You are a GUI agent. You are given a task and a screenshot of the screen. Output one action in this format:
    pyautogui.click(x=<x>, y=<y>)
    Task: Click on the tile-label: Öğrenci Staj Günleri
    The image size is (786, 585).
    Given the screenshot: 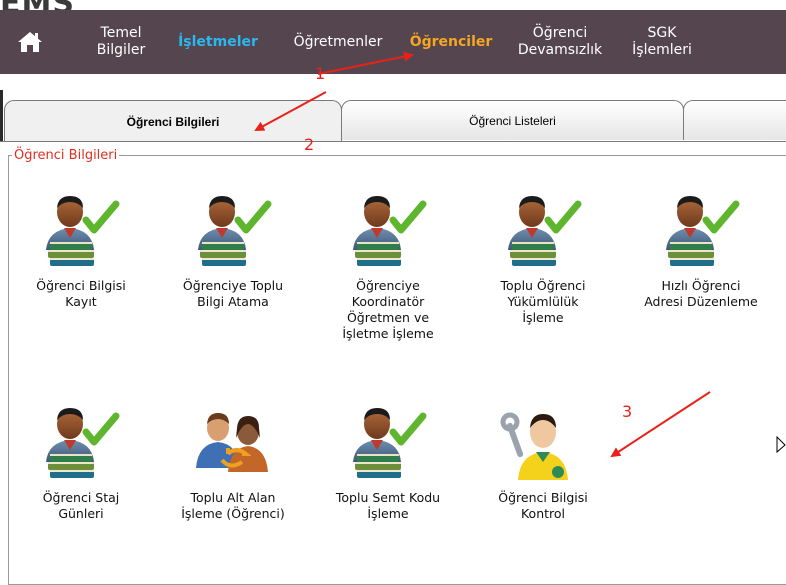 What is the action you would take?
    pyautogui.click(x=81, y=505)
    